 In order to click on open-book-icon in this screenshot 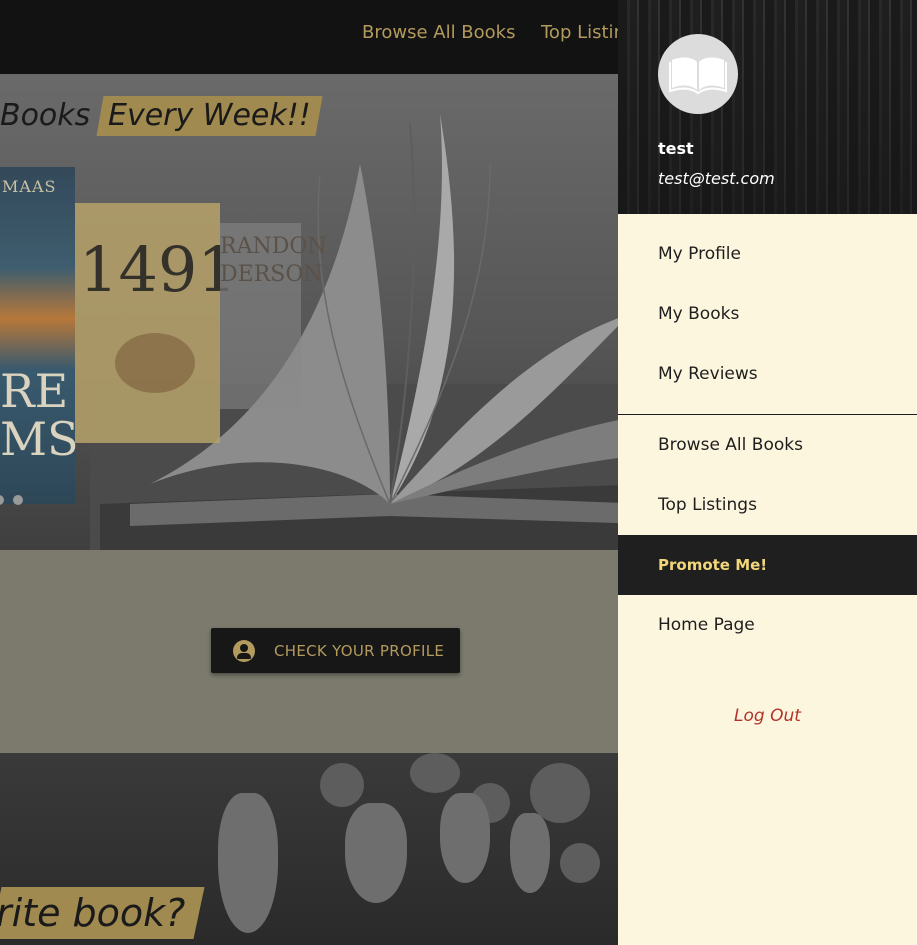, I will do `click(698, 76)`.